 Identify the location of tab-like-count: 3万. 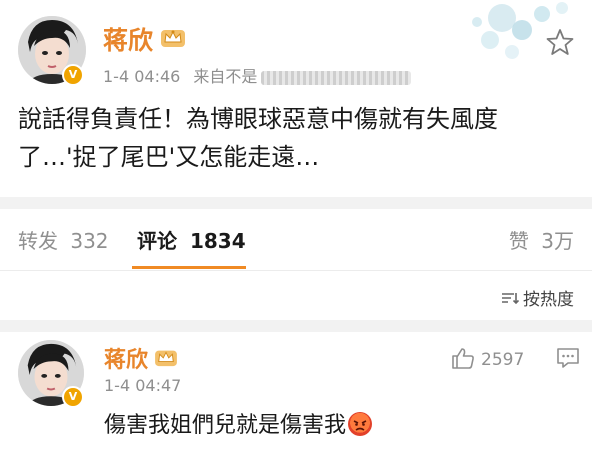
(557, 241).